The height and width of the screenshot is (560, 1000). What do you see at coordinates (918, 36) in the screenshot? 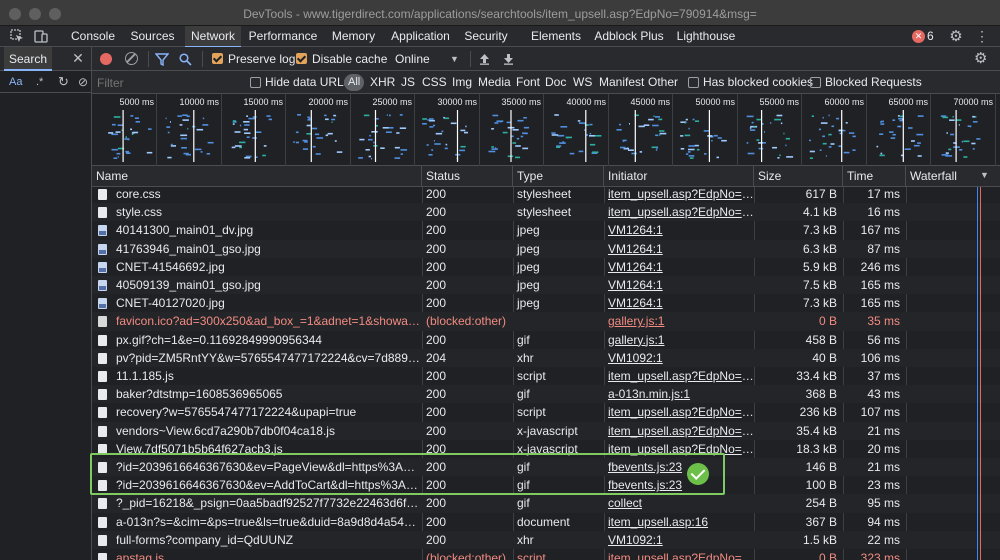
I see `error-icon: ✕` at bounding box center [918, 36].